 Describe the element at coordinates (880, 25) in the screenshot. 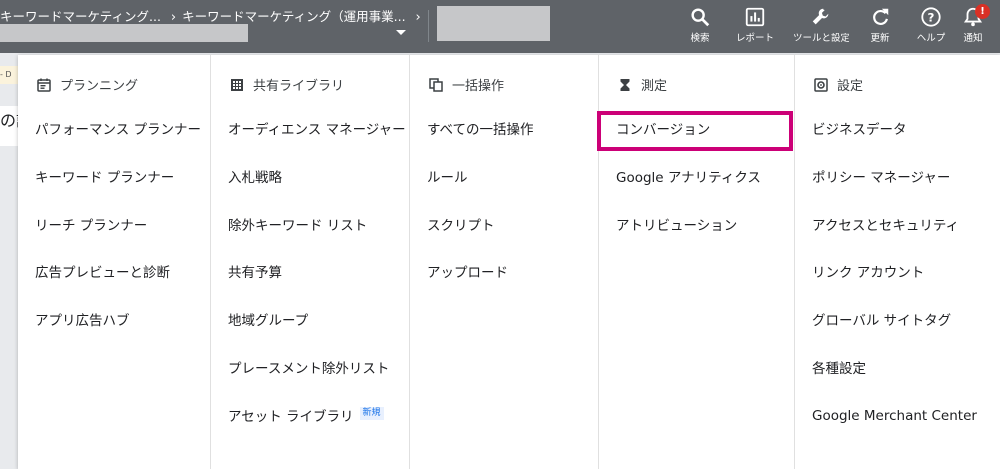

I see `refresh-button: 更新` at that location.